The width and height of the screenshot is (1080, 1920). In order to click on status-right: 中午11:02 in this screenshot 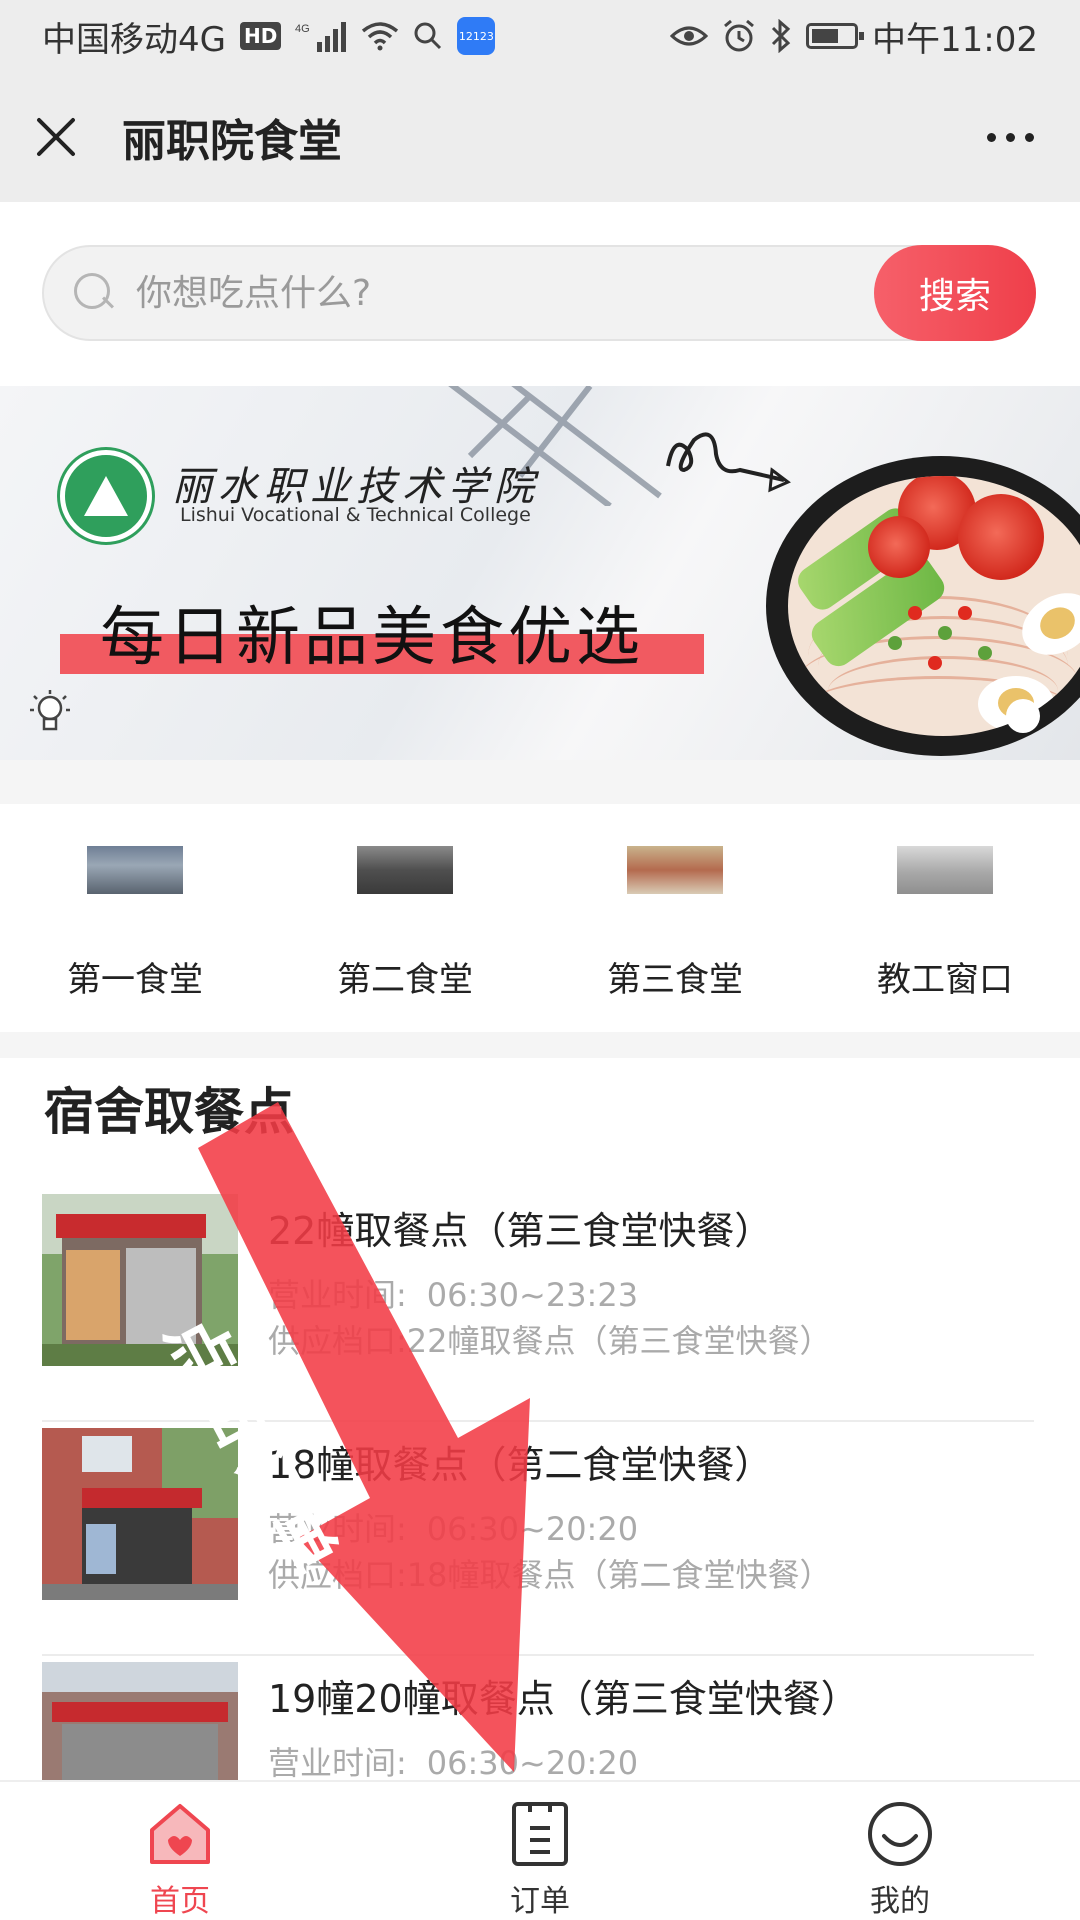, I will do `click(854, 36)`.